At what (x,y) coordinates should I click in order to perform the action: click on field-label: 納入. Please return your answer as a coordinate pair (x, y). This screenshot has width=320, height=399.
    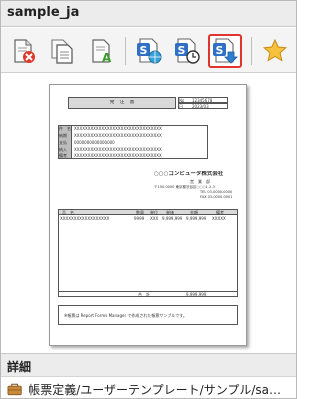
    Looking at the image, I should click on (63, 149).